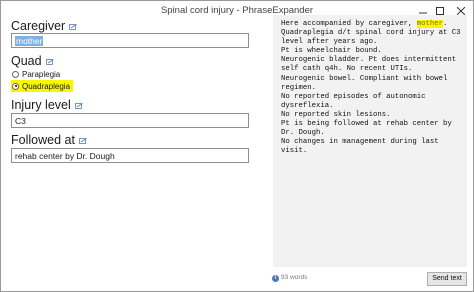 The height and width of the screenshot is (292, 474). I want to click on injury-level-input: C3, so click(130, 120).